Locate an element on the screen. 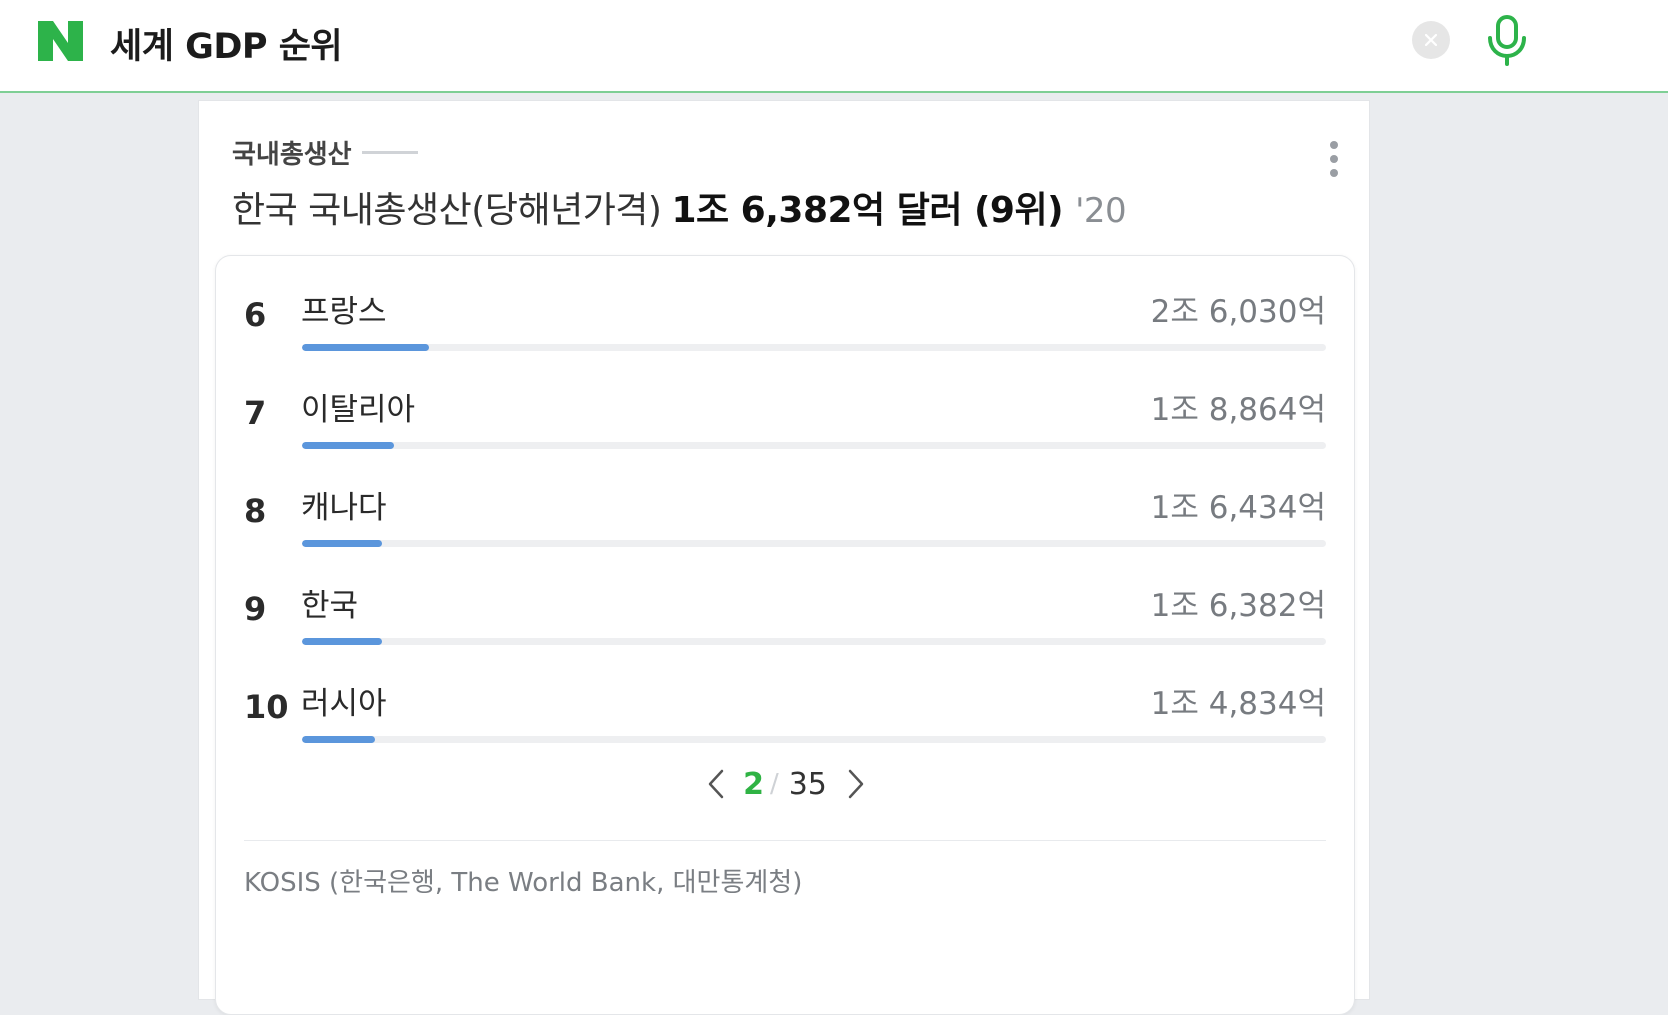 Image resolution: width=1668 pixels, height=1015 pixels. search-query-text: 세계 GDP 순위 is located at coordinates (226, 43).